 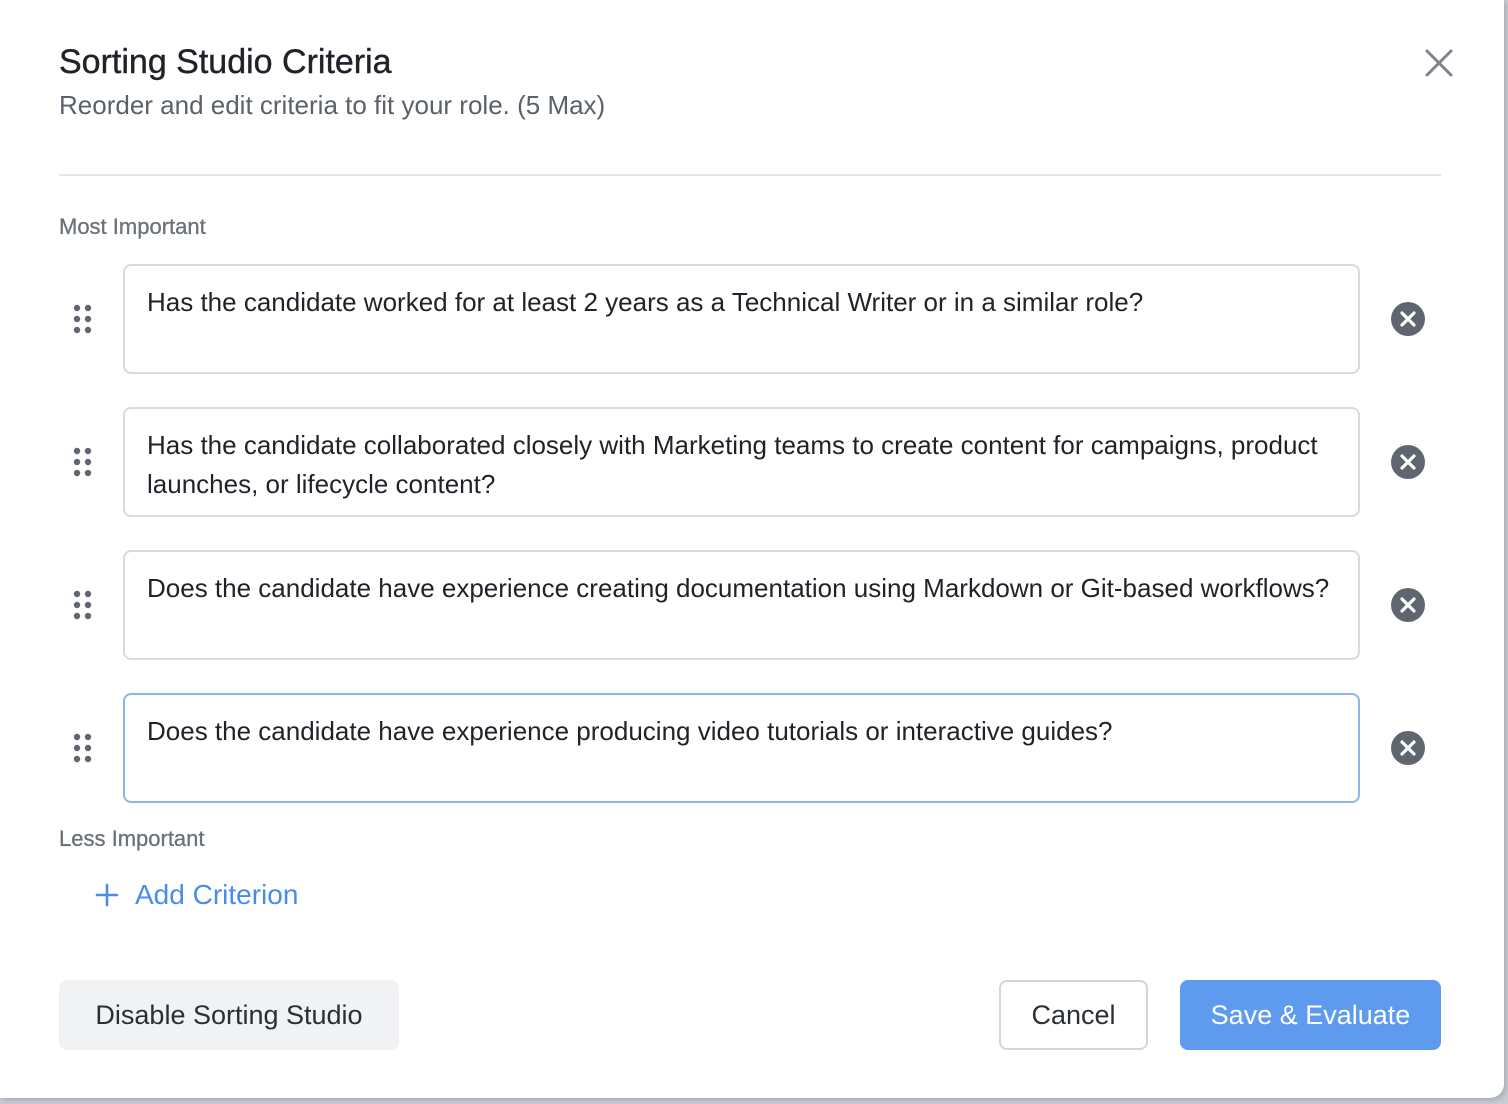 What do you see at coordinates (132, 226) in the screenshot?
I see `most-important-label: Most Important` at bounding box center [132, 226].